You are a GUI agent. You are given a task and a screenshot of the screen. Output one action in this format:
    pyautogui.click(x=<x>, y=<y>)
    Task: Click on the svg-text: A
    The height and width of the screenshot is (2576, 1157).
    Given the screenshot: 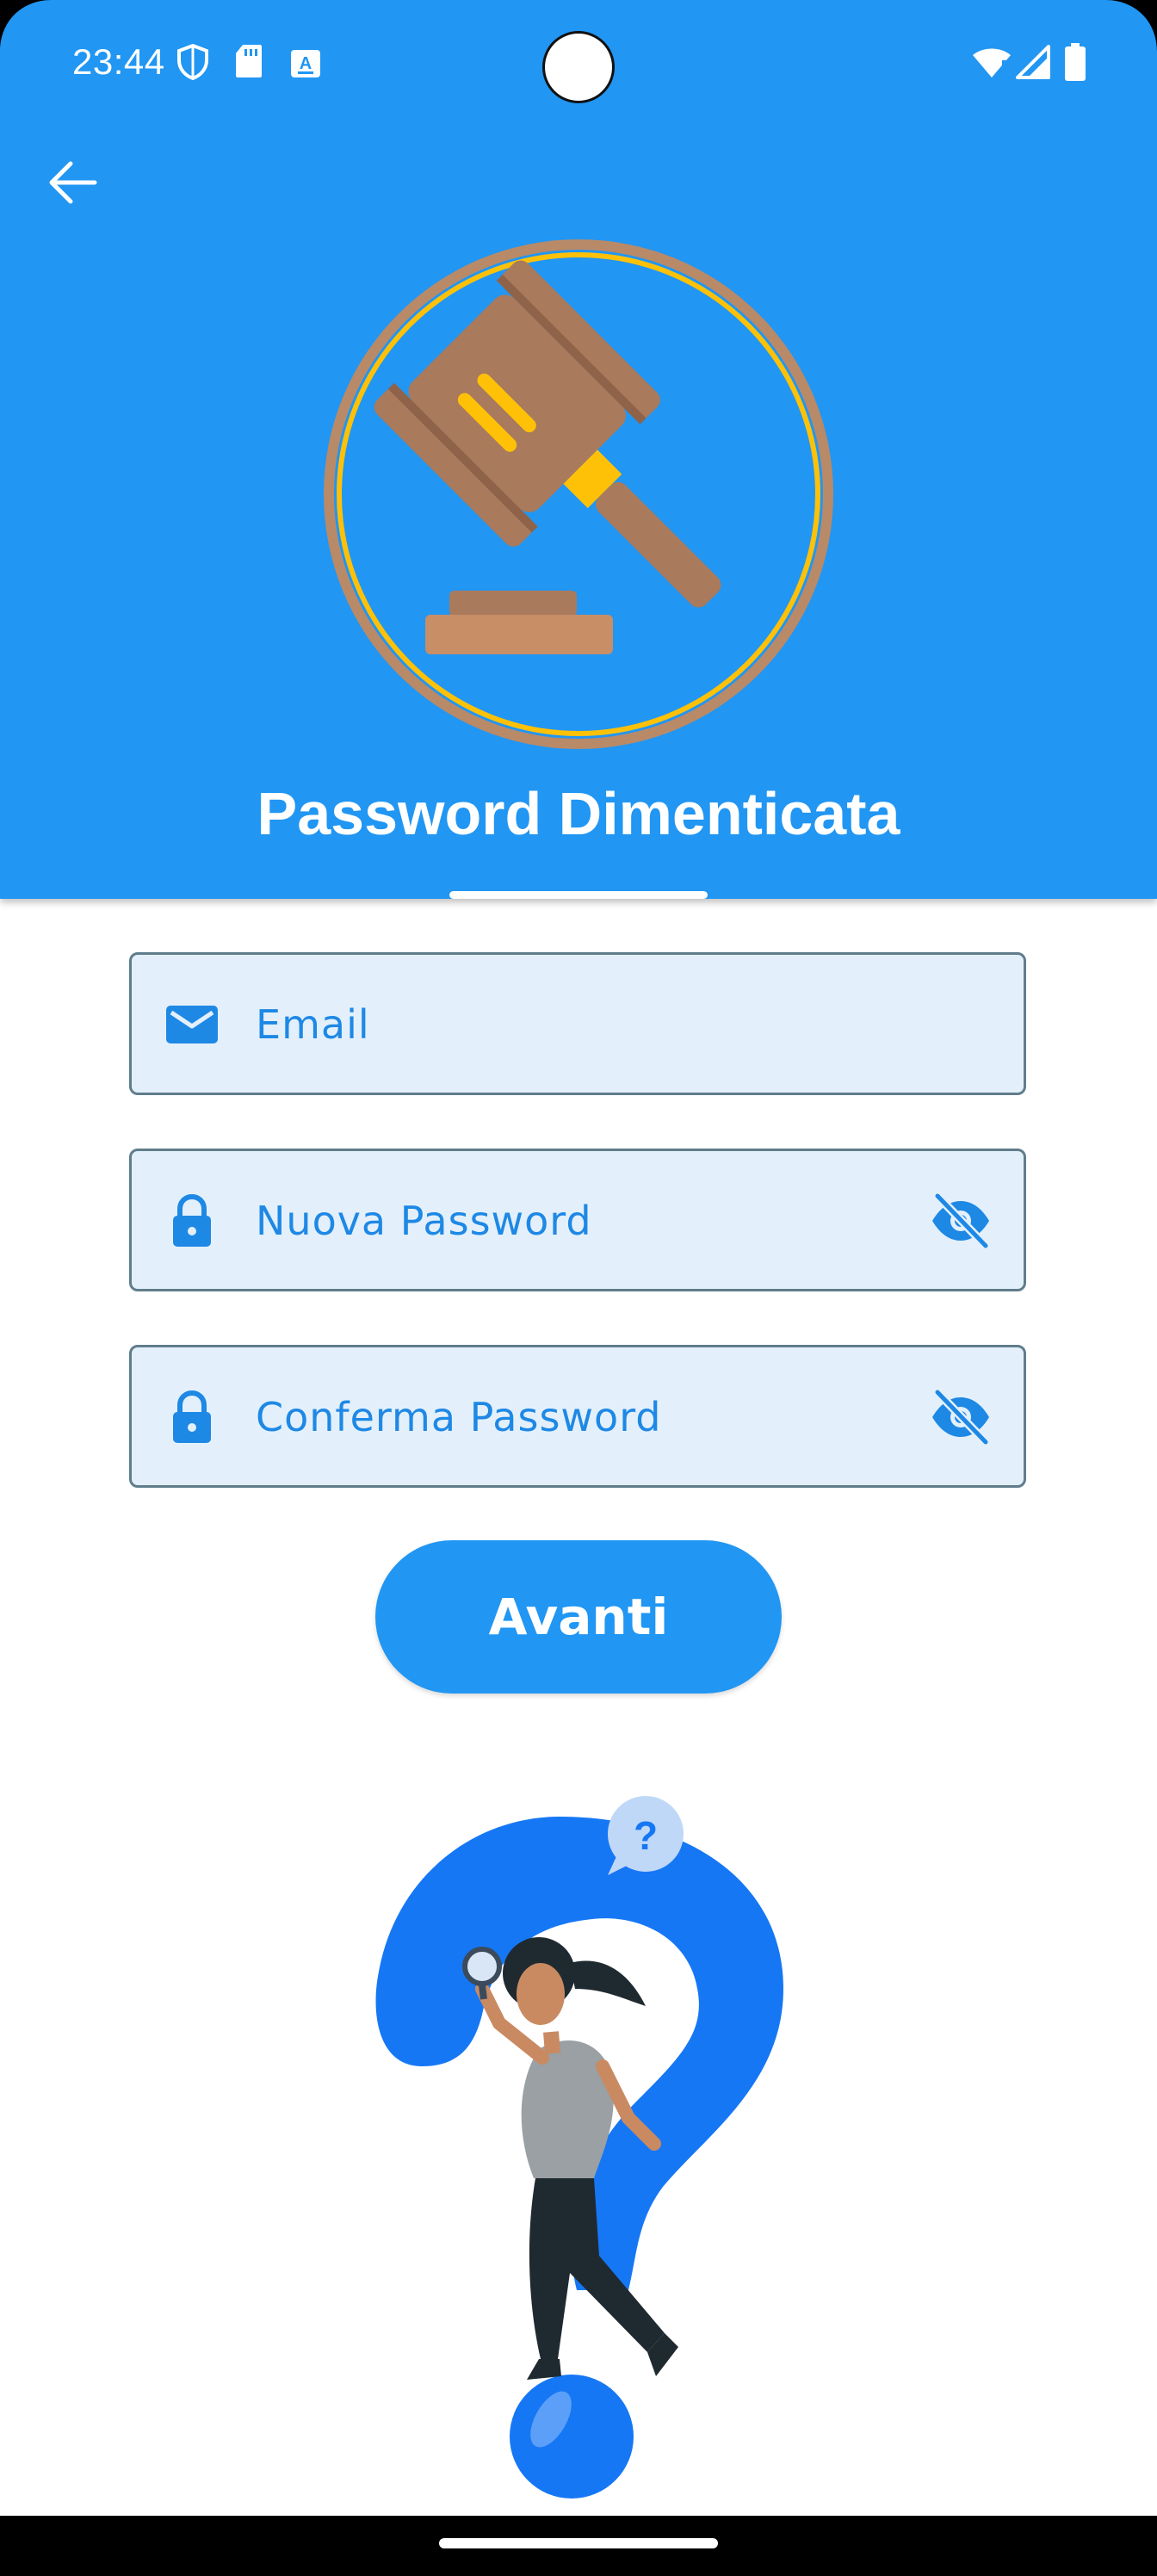 What is the action you would take?
    pyautogui.click(x=306, y=64)
    